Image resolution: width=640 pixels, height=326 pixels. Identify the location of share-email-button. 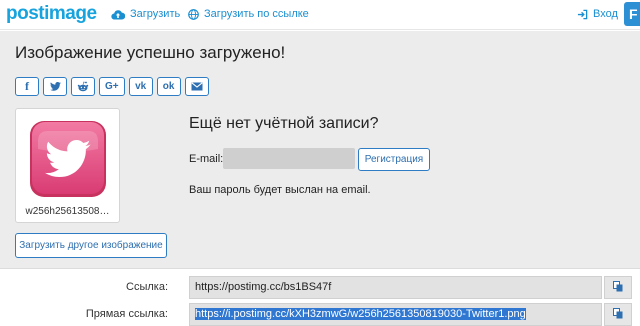
(196, 86).